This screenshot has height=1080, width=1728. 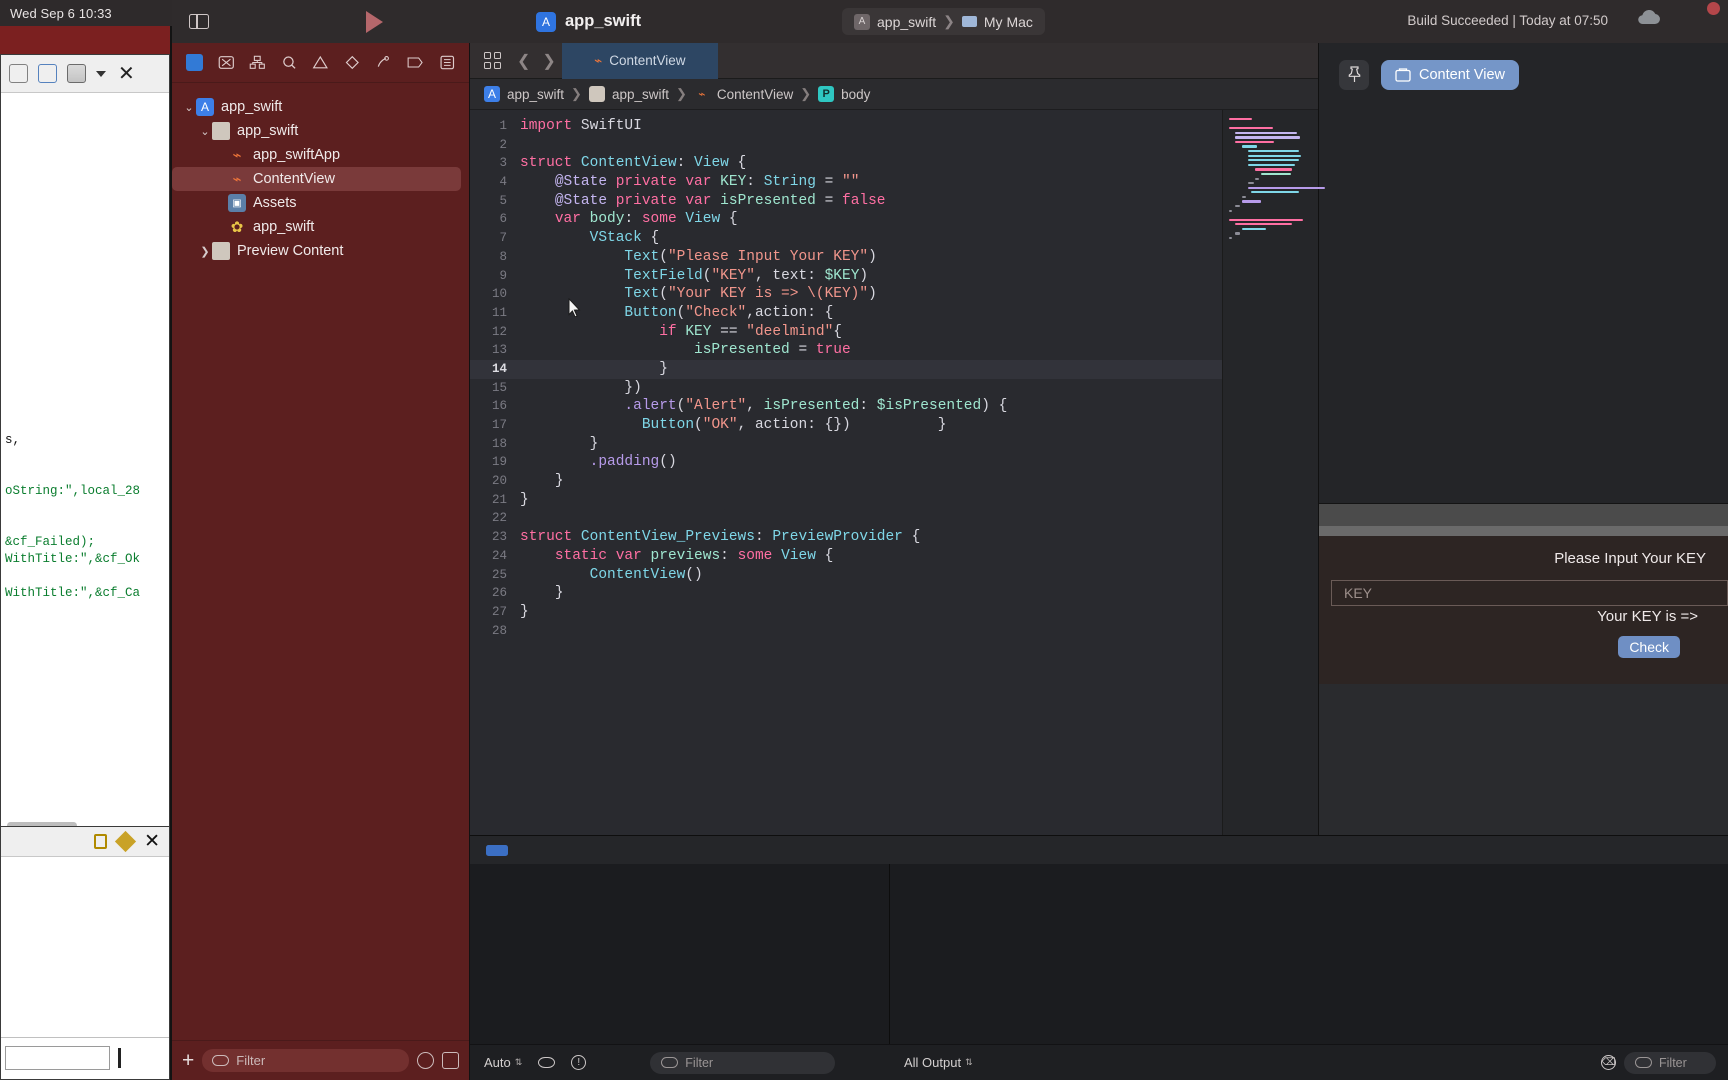 What do you see at coordinates (846, 500) in the screenshot?
I see `code-line: 21}` at bounding box center [846, 500].